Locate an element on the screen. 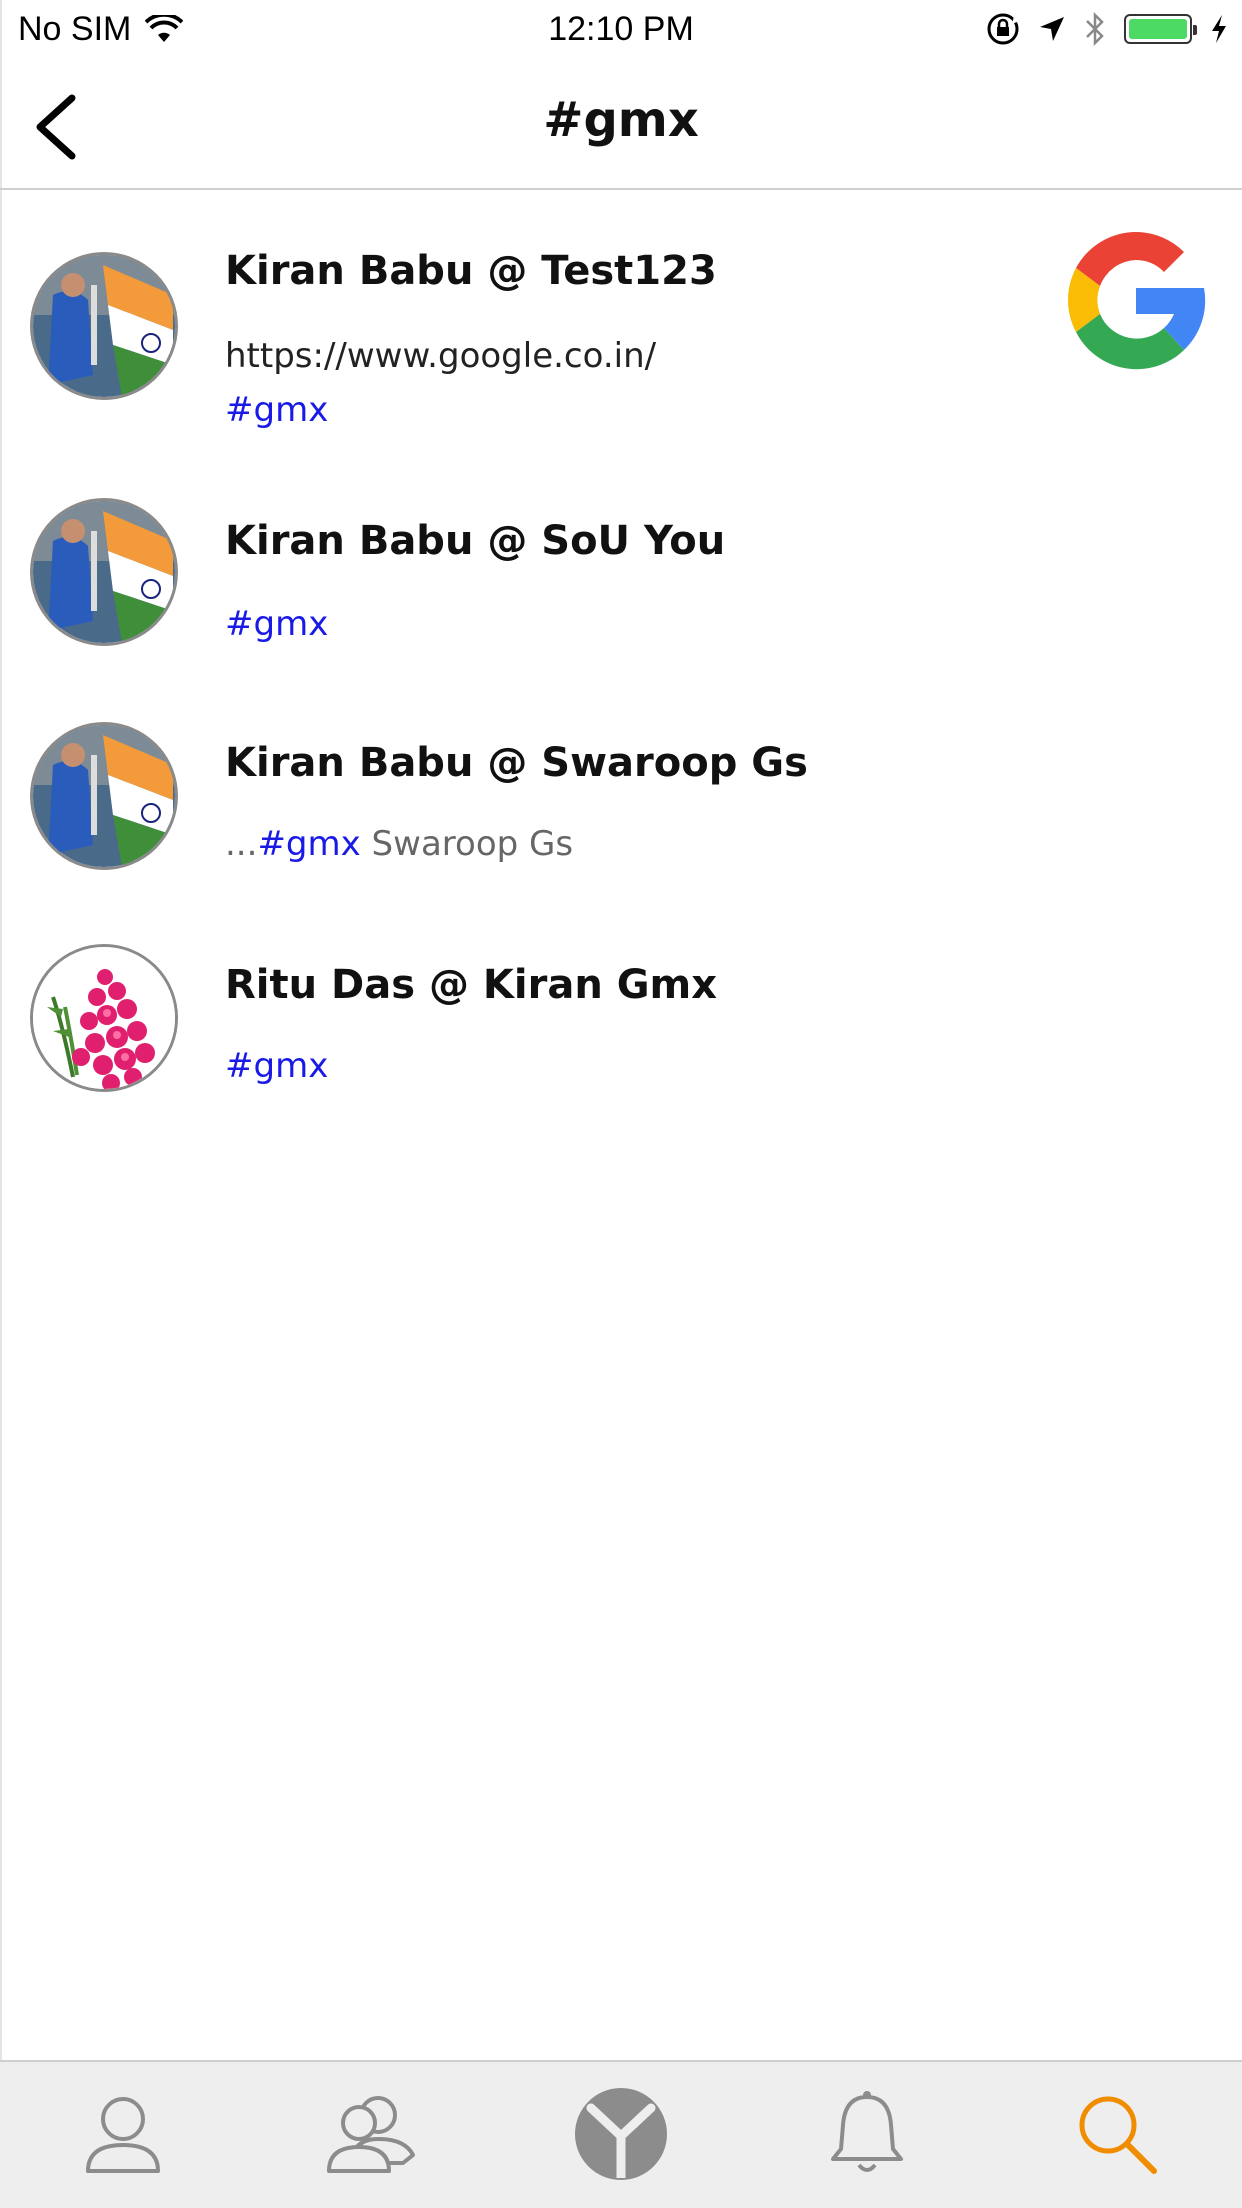 Image resolution: width=1242 pixels, height=2208 pixels. bell-icon is located at coordinates (867, 2131).